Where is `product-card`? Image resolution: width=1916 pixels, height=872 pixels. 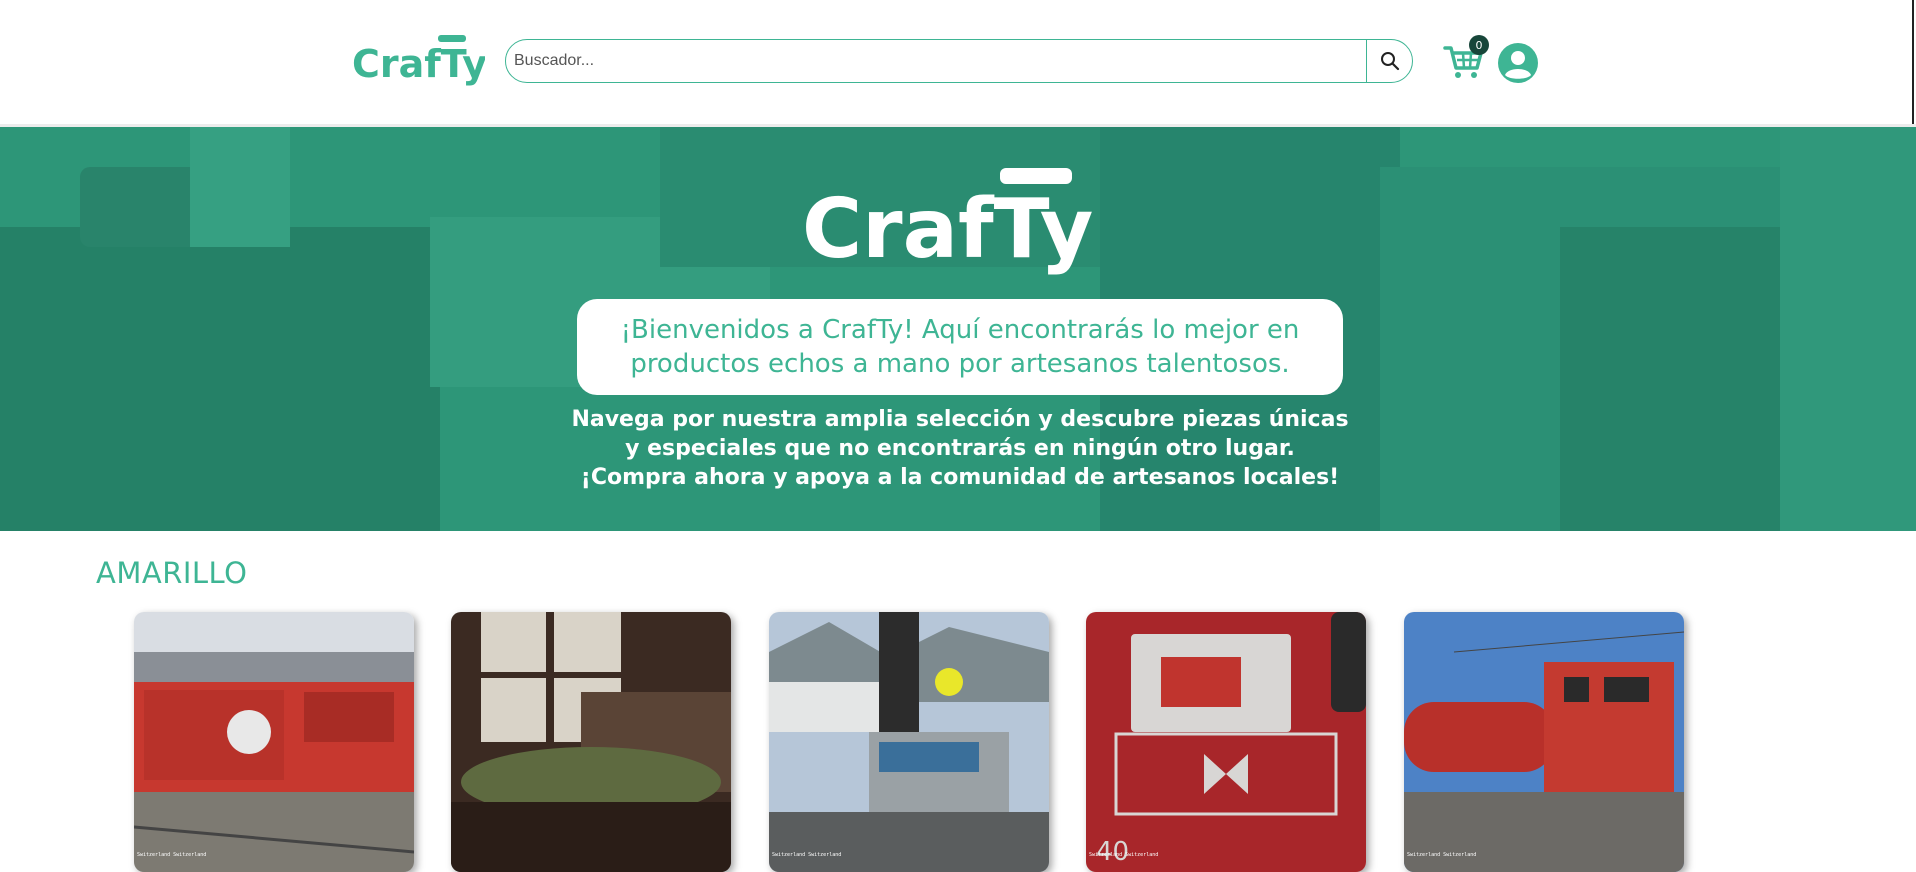 product-card is located at coordinates (591, 742).